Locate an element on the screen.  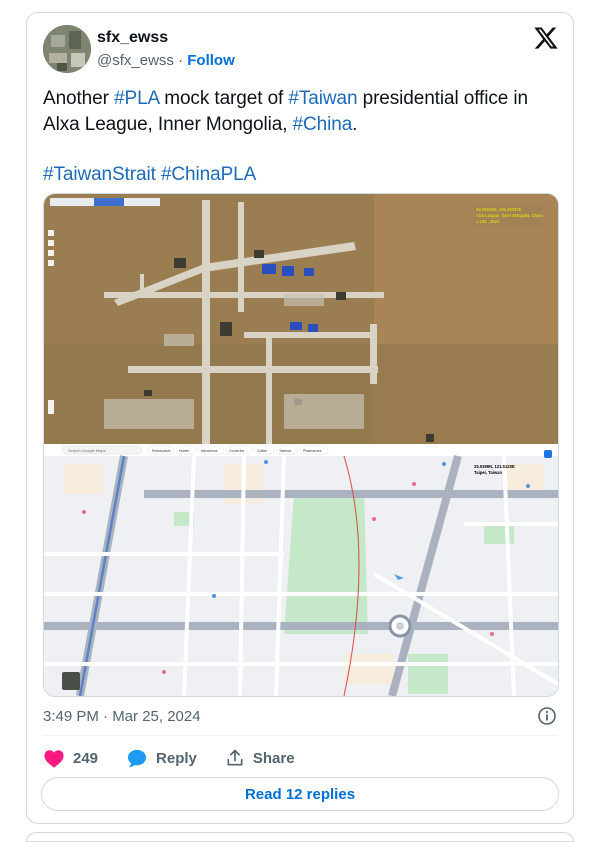
satellite-scale-label: 1:100 , 2024 is located at coordinates (488, 221).